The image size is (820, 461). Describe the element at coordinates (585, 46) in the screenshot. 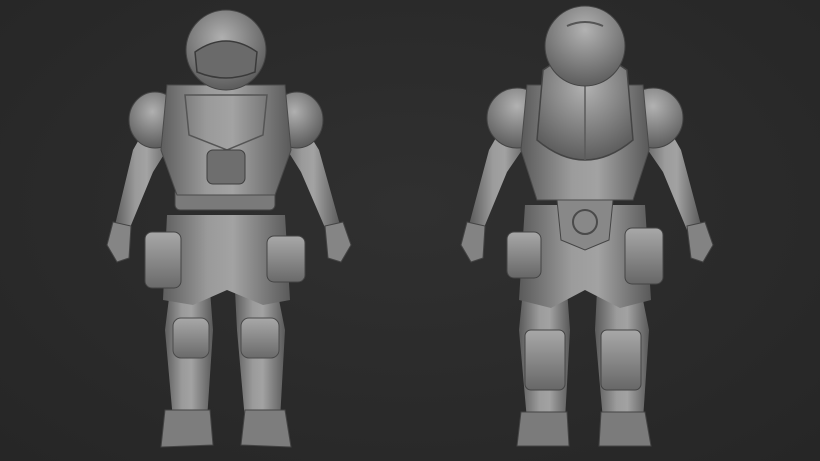

I see `helmet` at that location.